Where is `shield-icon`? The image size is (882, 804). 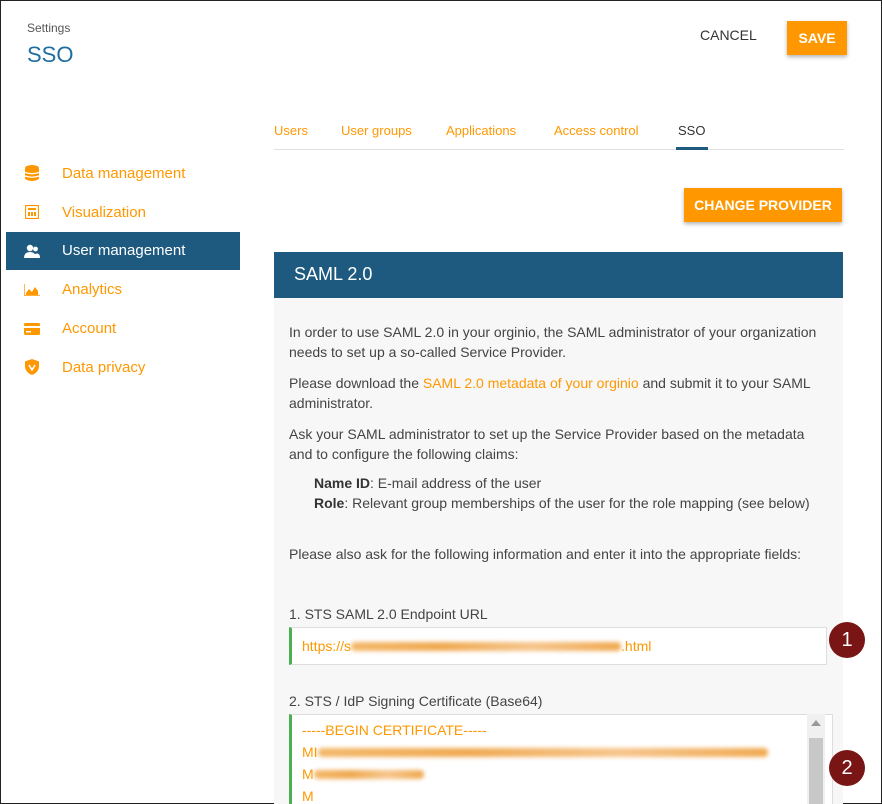 shield-icon is located at coordinates (32, 367).